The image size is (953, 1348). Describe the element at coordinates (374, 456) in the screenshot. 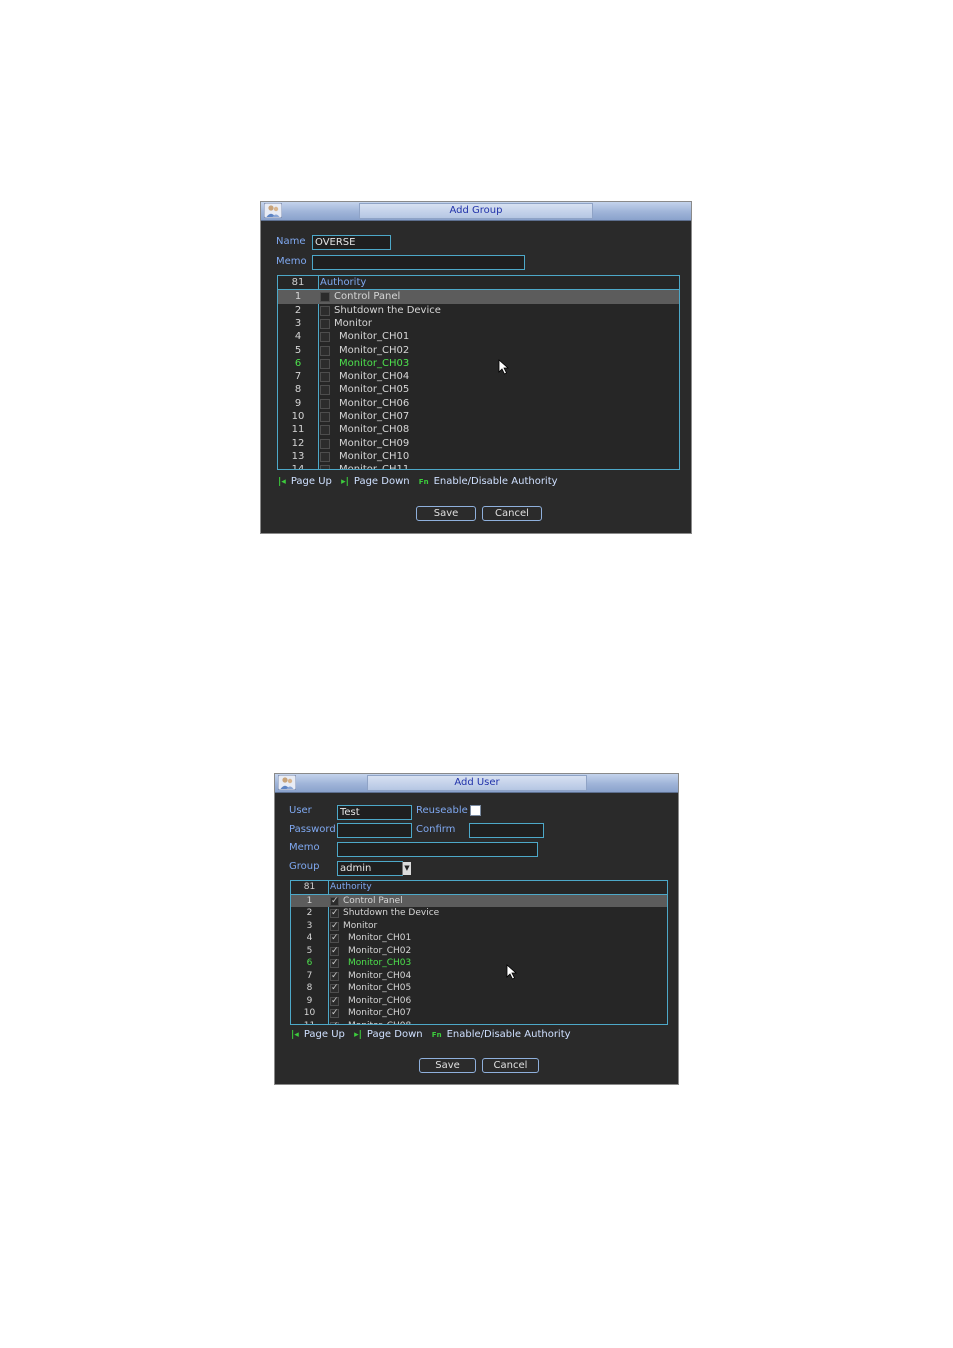

I see `authority-name: Monitor_CH10` at that location.